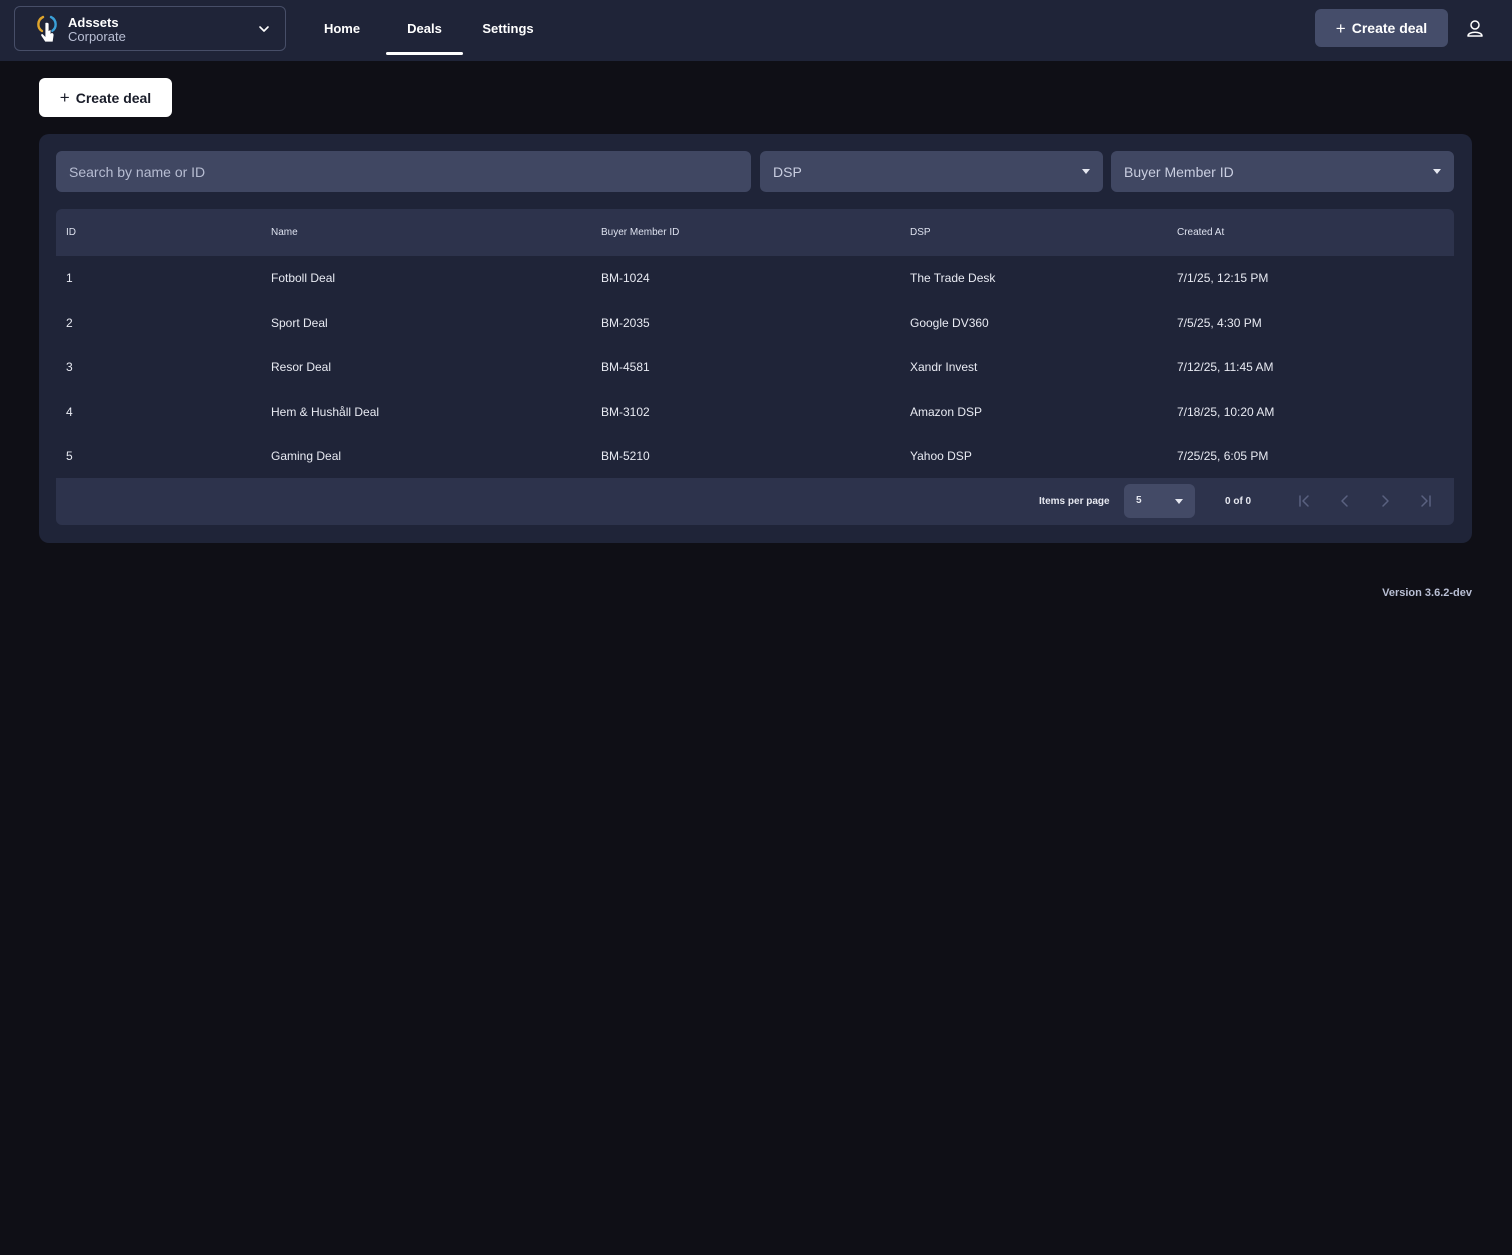  Describe the element at coordinates (1139, 500) in the screenshot. I see `items-per-page-value: 5` at that location.